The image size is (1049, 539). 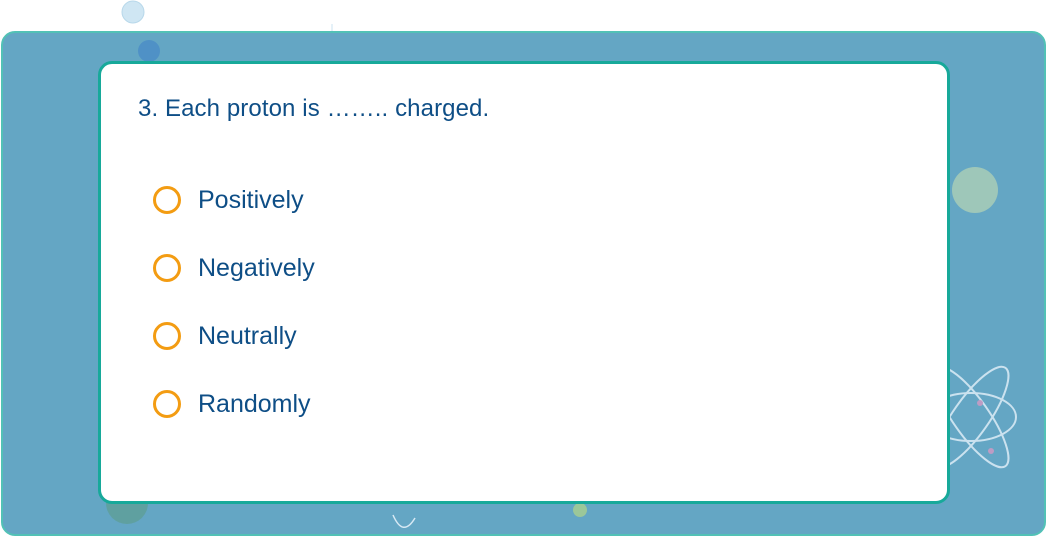 I want to click on answer-option-negatively: Negatively, so click(x=234, y=268).